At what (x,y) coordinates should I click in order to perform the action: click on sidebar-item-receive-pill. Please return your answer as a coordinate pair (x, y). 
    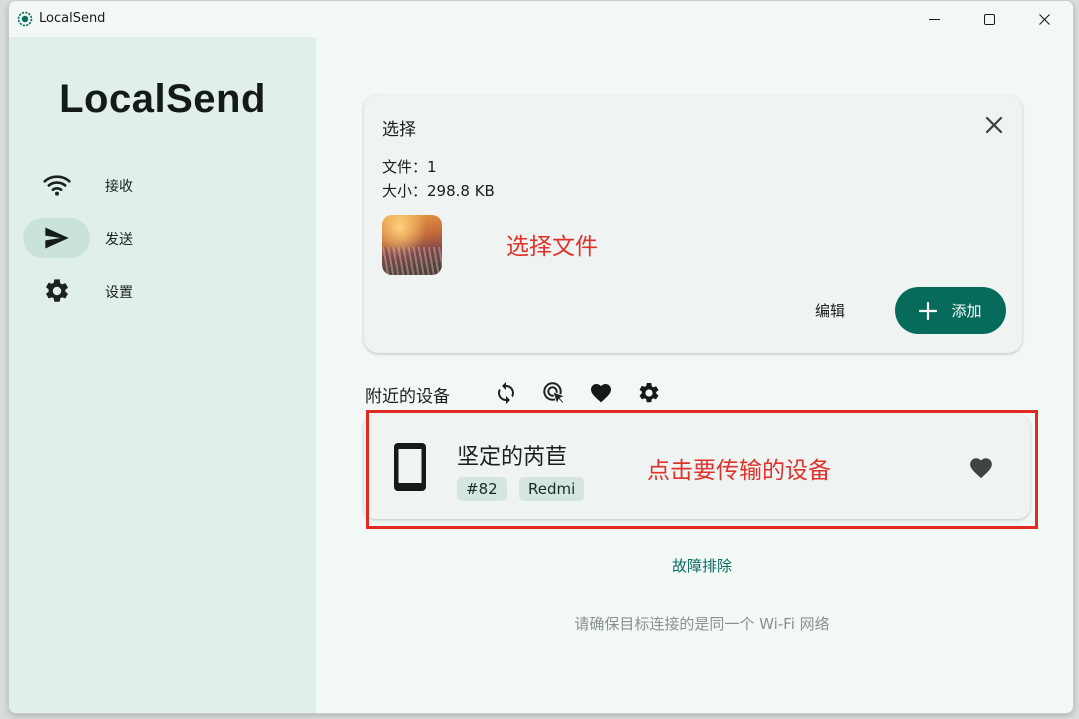
    Looking at the image, I should click on (56, 185).